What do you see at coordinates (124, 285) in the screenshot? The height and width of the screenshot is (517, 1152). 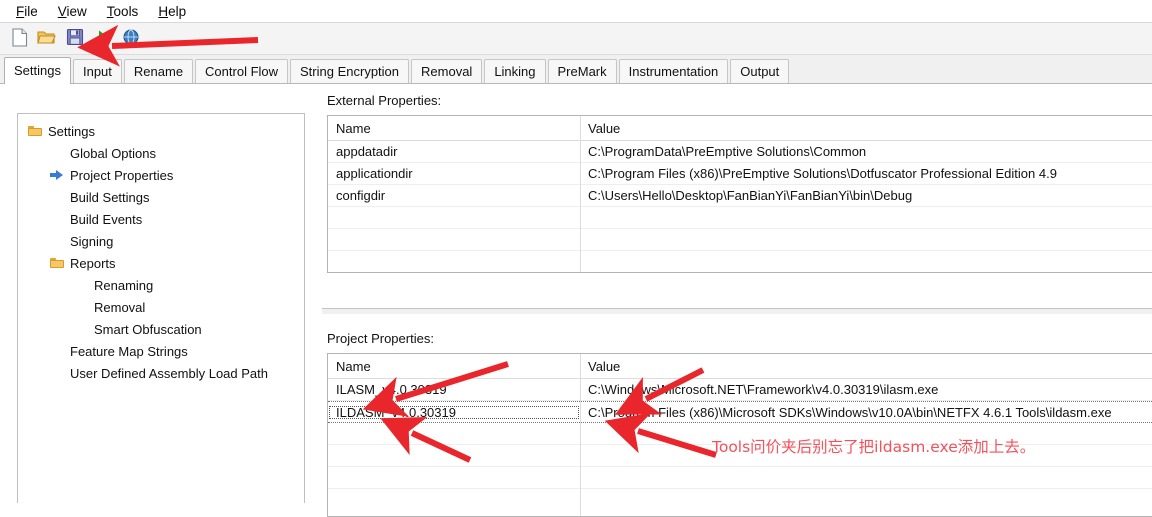 I see `sidebar-item-label: Renaming` at bounding box center [124, 285].